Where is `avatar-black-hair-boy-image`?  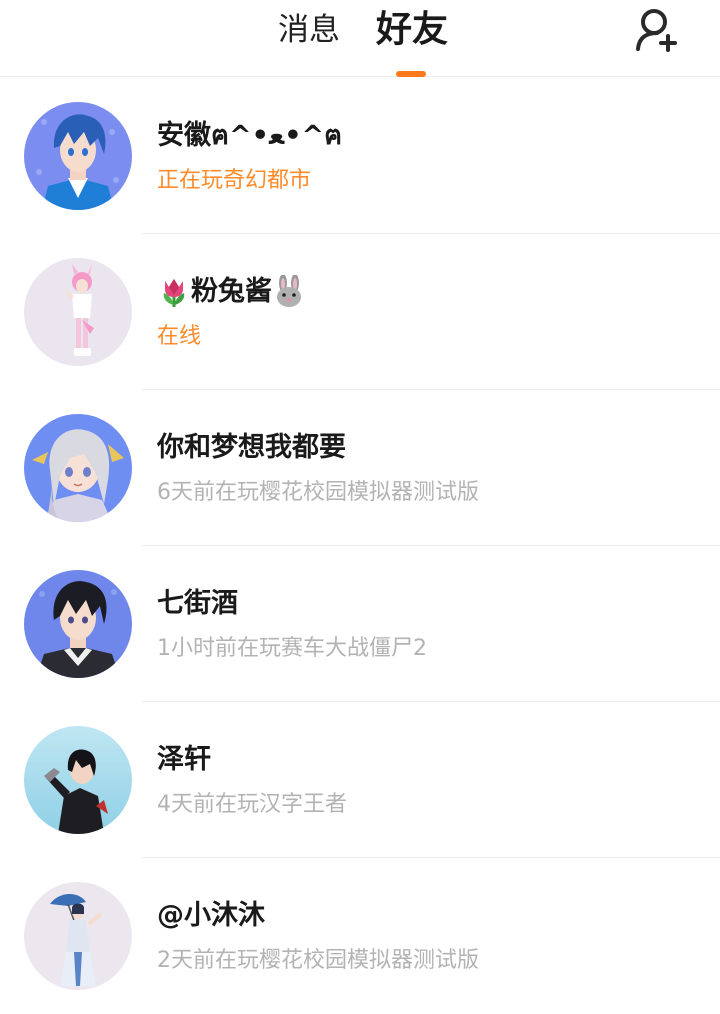
avatar-black-hair-boy-image is located at coordinates (78, 624).